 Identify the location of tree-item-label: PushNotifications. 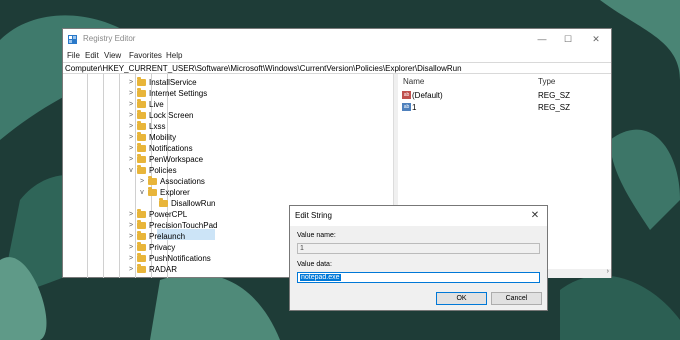
(180, 258).